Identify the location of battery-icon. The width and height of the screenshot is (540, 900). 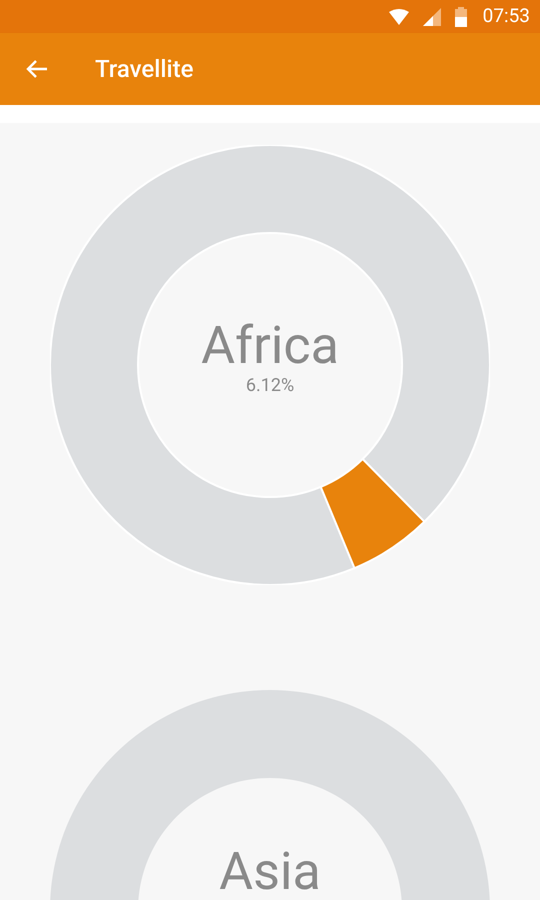
(460, 16).